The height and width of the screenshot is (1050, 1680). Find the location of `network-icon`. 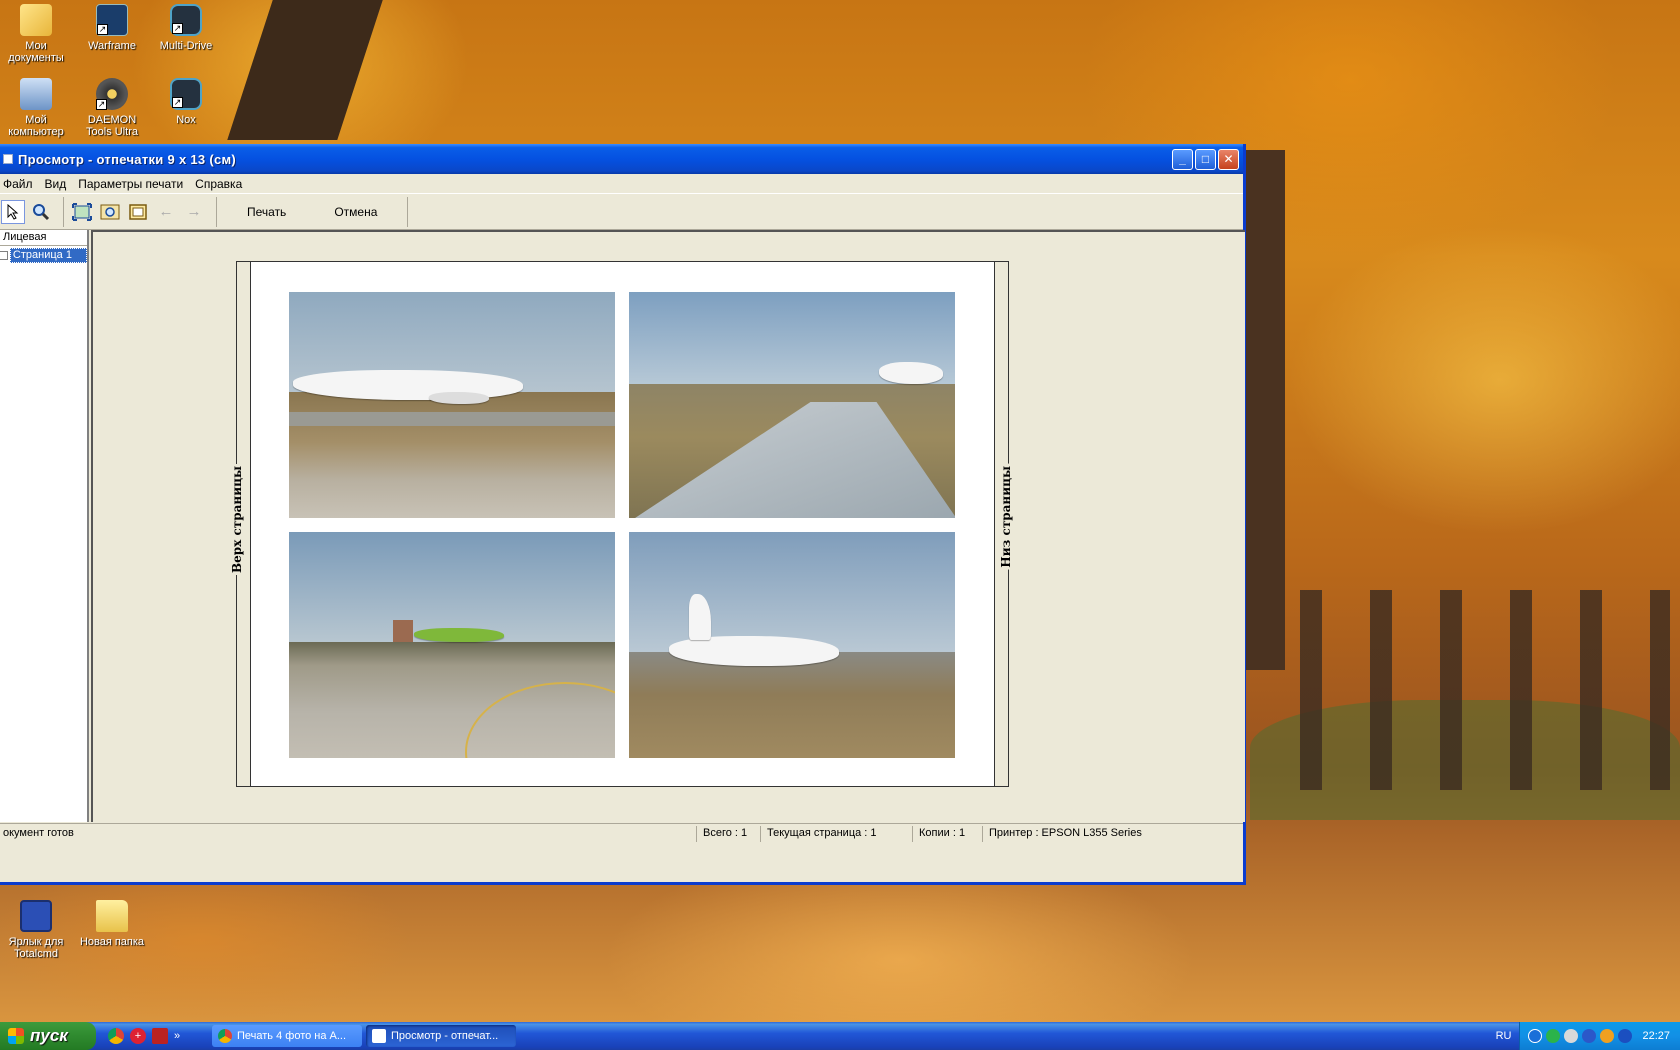

network-icon is located at coordinates (1589, 1036).